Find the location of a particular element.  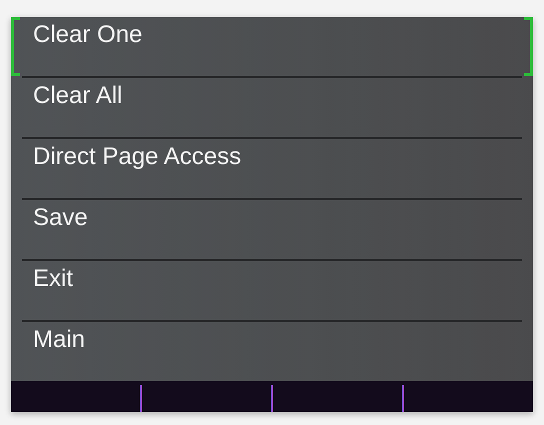

menu-item: Clear All is located at coordinates (272, 107).